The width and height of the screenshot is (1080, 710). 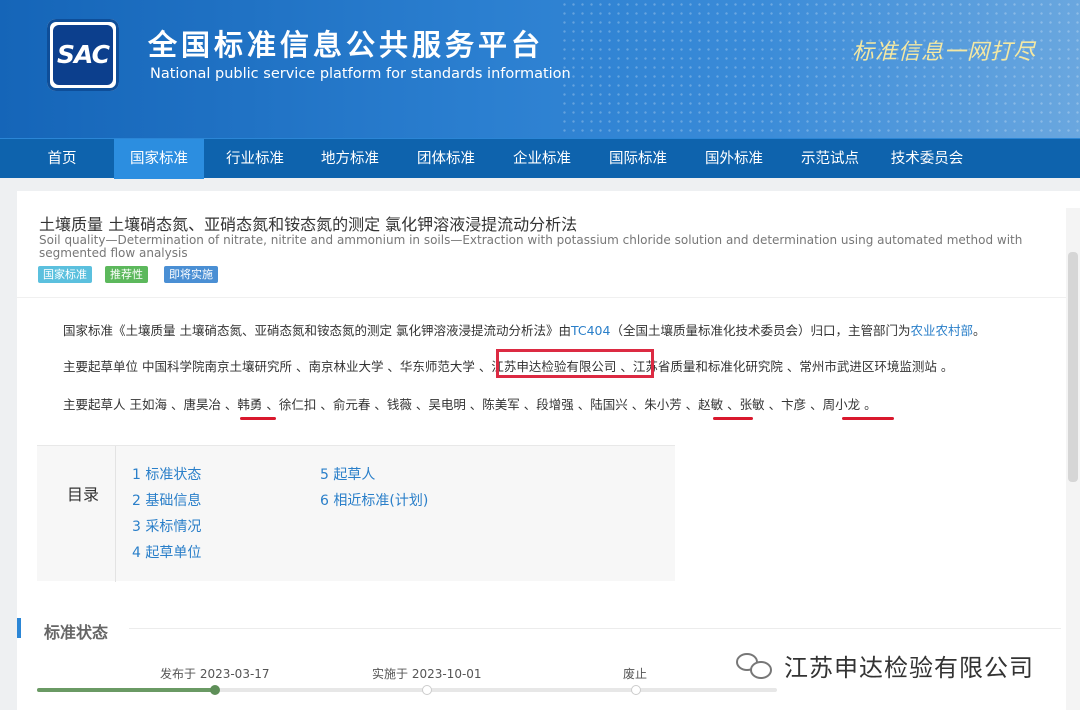 I want to click on tc404-link: TC404, so click(x=591, y=330).